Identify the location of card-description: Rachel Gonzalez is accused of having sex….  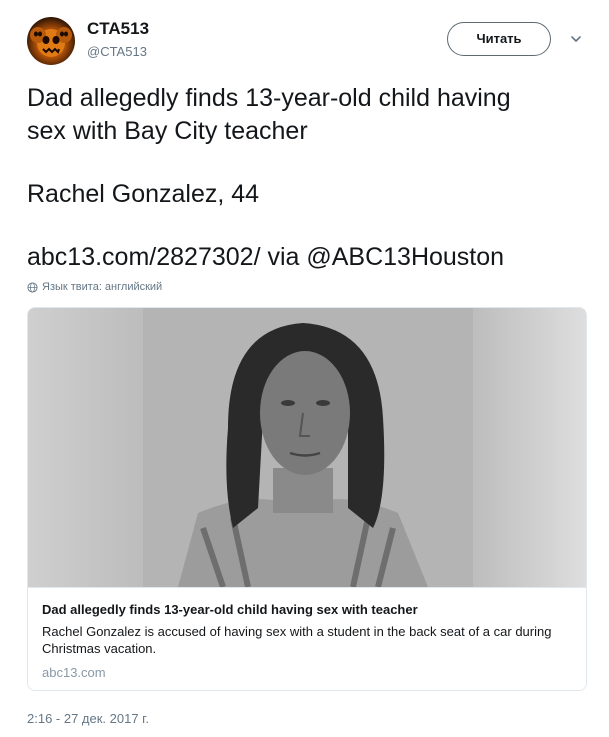
(297, 640).